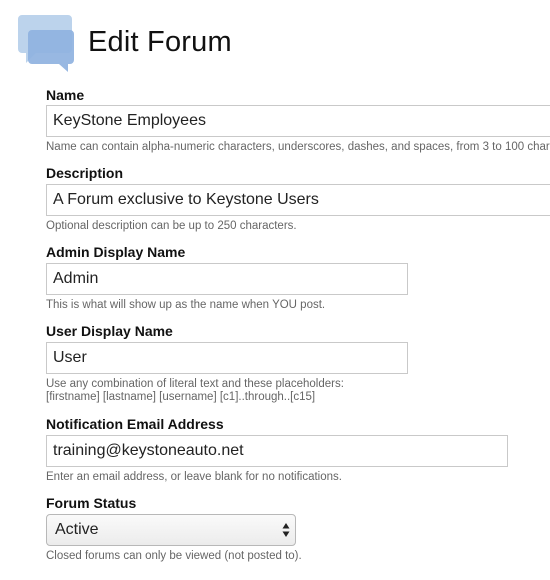  Describe the element at coordinates (286, 530) in the screenshot. I see `select-arrows-icon` at that location.